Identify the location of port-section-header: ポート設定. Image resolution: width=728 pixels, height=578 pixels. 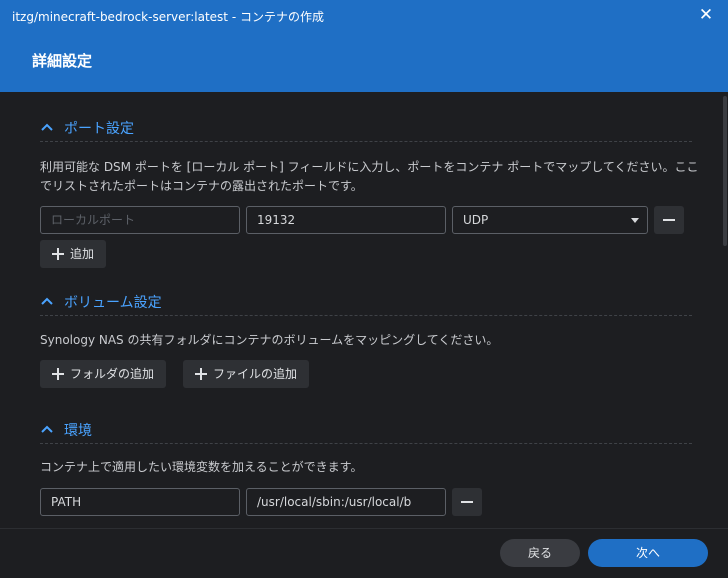
(366, 130).